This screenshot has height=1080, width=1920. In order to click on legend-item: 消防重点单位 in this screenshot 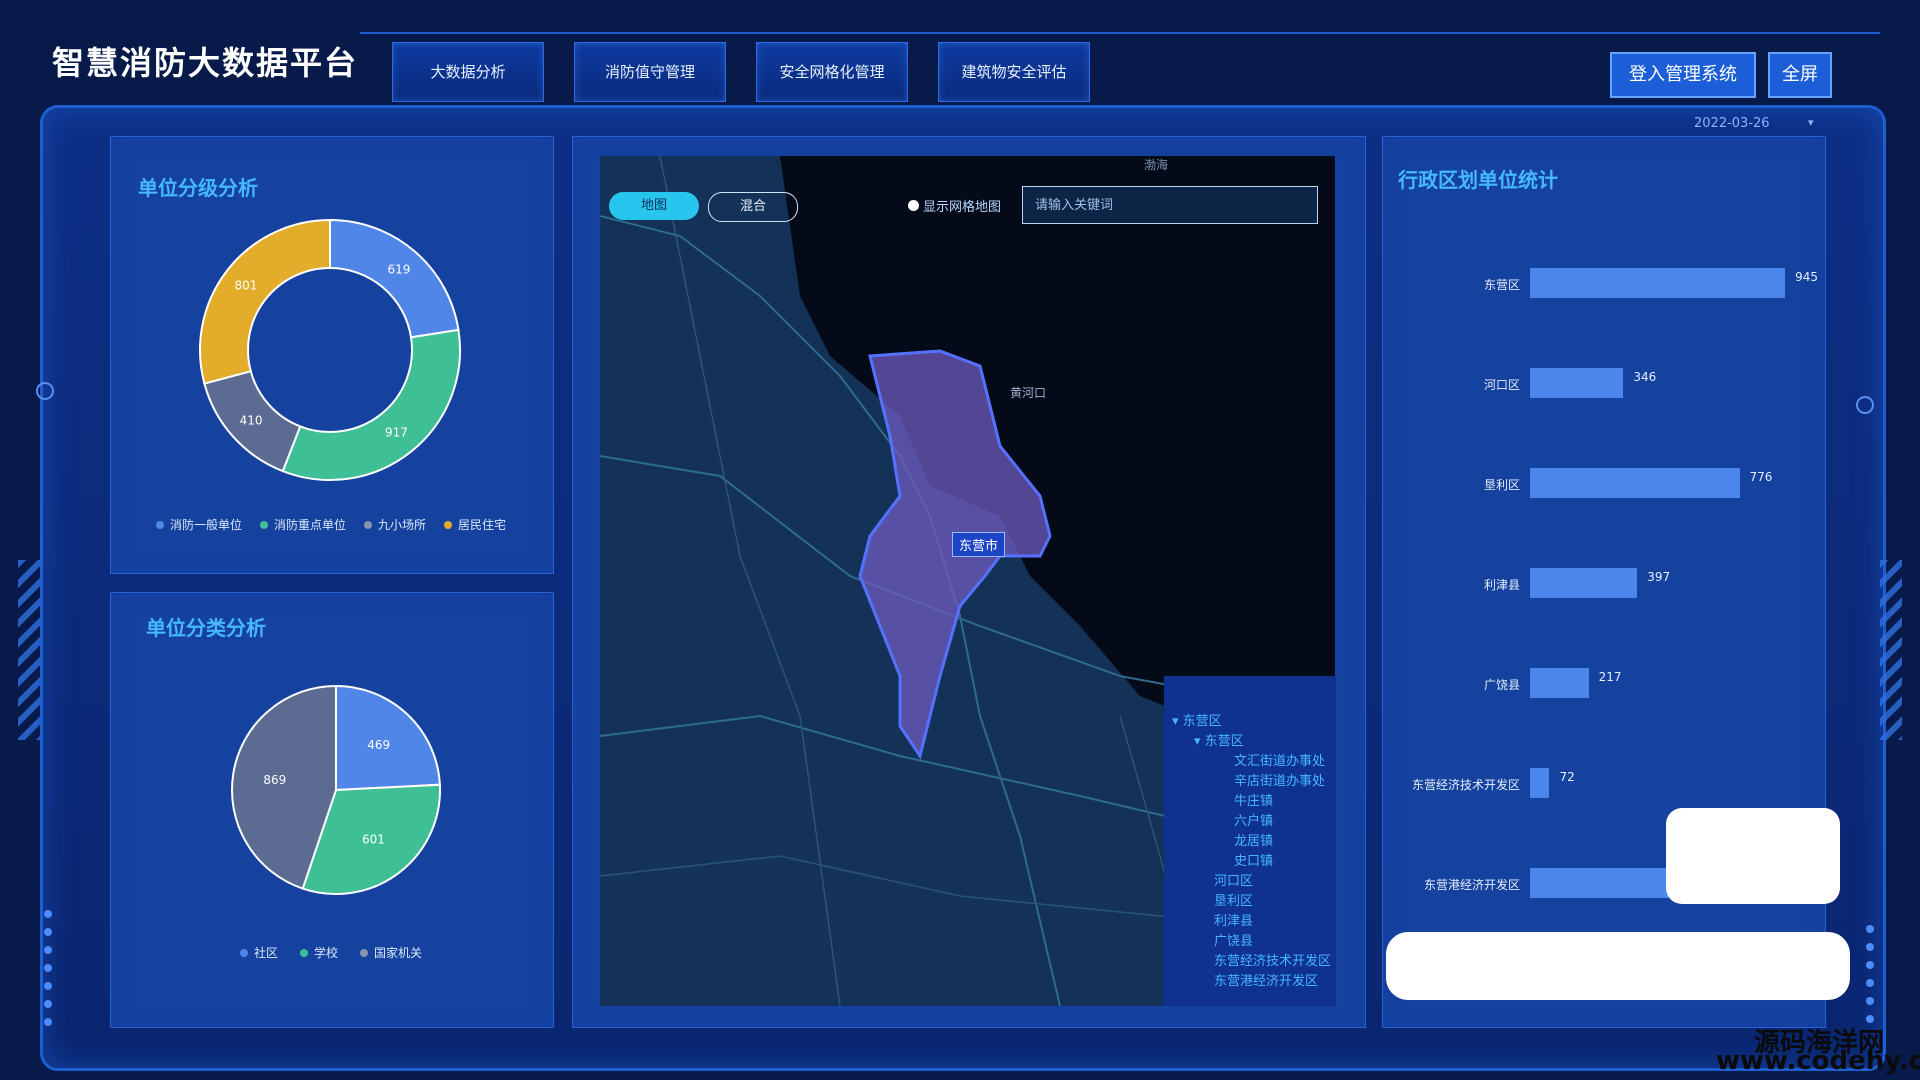, I will do `click(303, 524)`.